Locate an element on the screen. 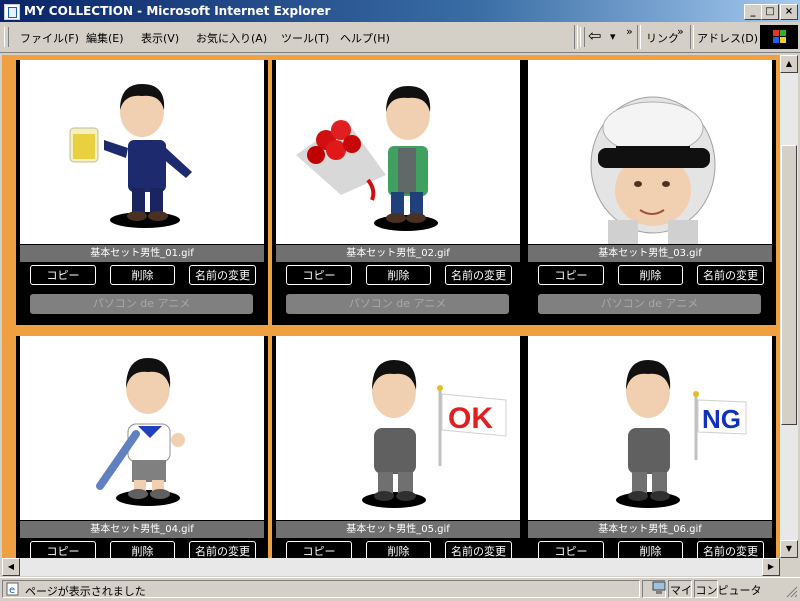 The height and width of the screenshot is (601, 800). toolbar-grip is located at coordinates (582, 37).